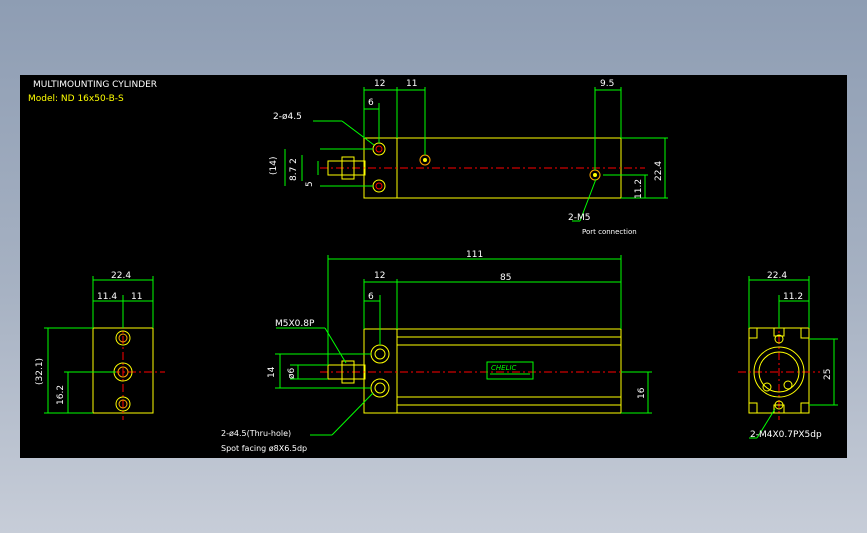 This screenshot has height=533, width=867. Describe the element at coordinates (310, 184) in the screenshot. I see `top-dim-5: 5` at that location.